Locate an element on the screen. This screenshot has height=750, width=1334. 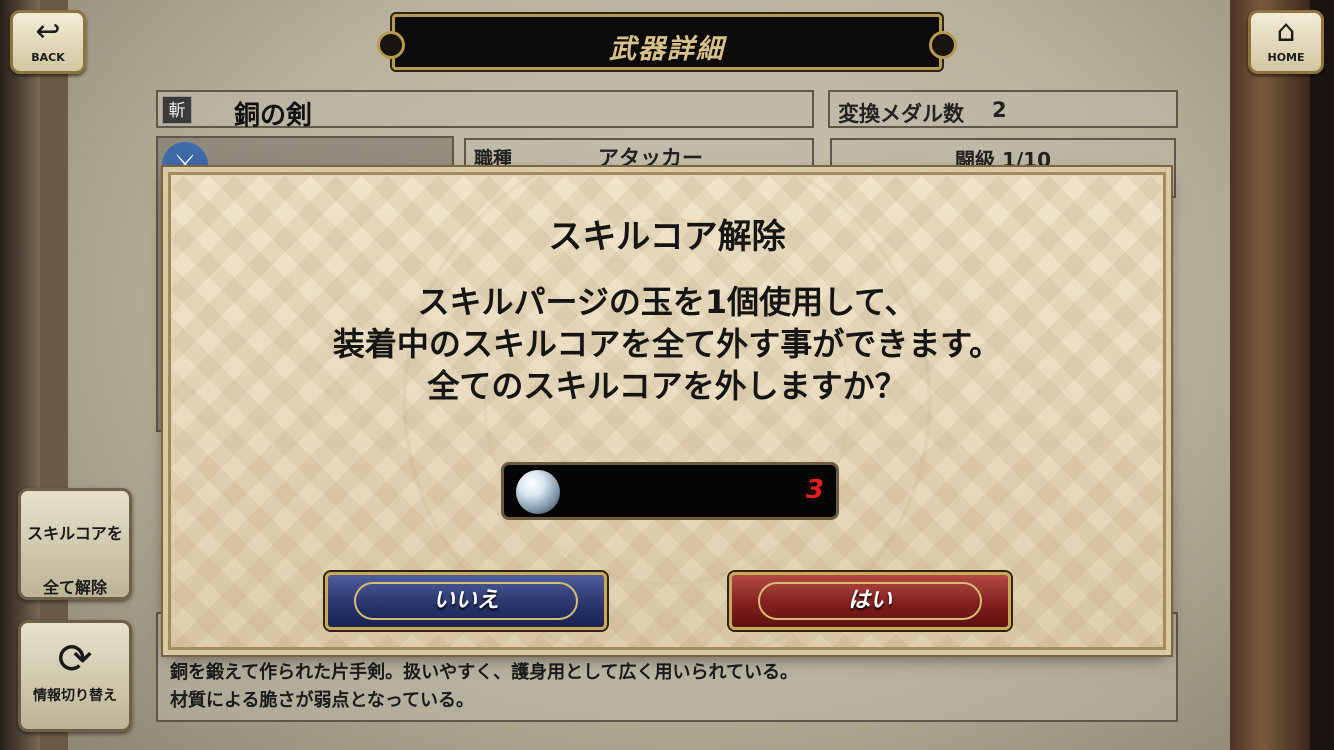
medal-value: 2 is located at coordinates (999, 110).